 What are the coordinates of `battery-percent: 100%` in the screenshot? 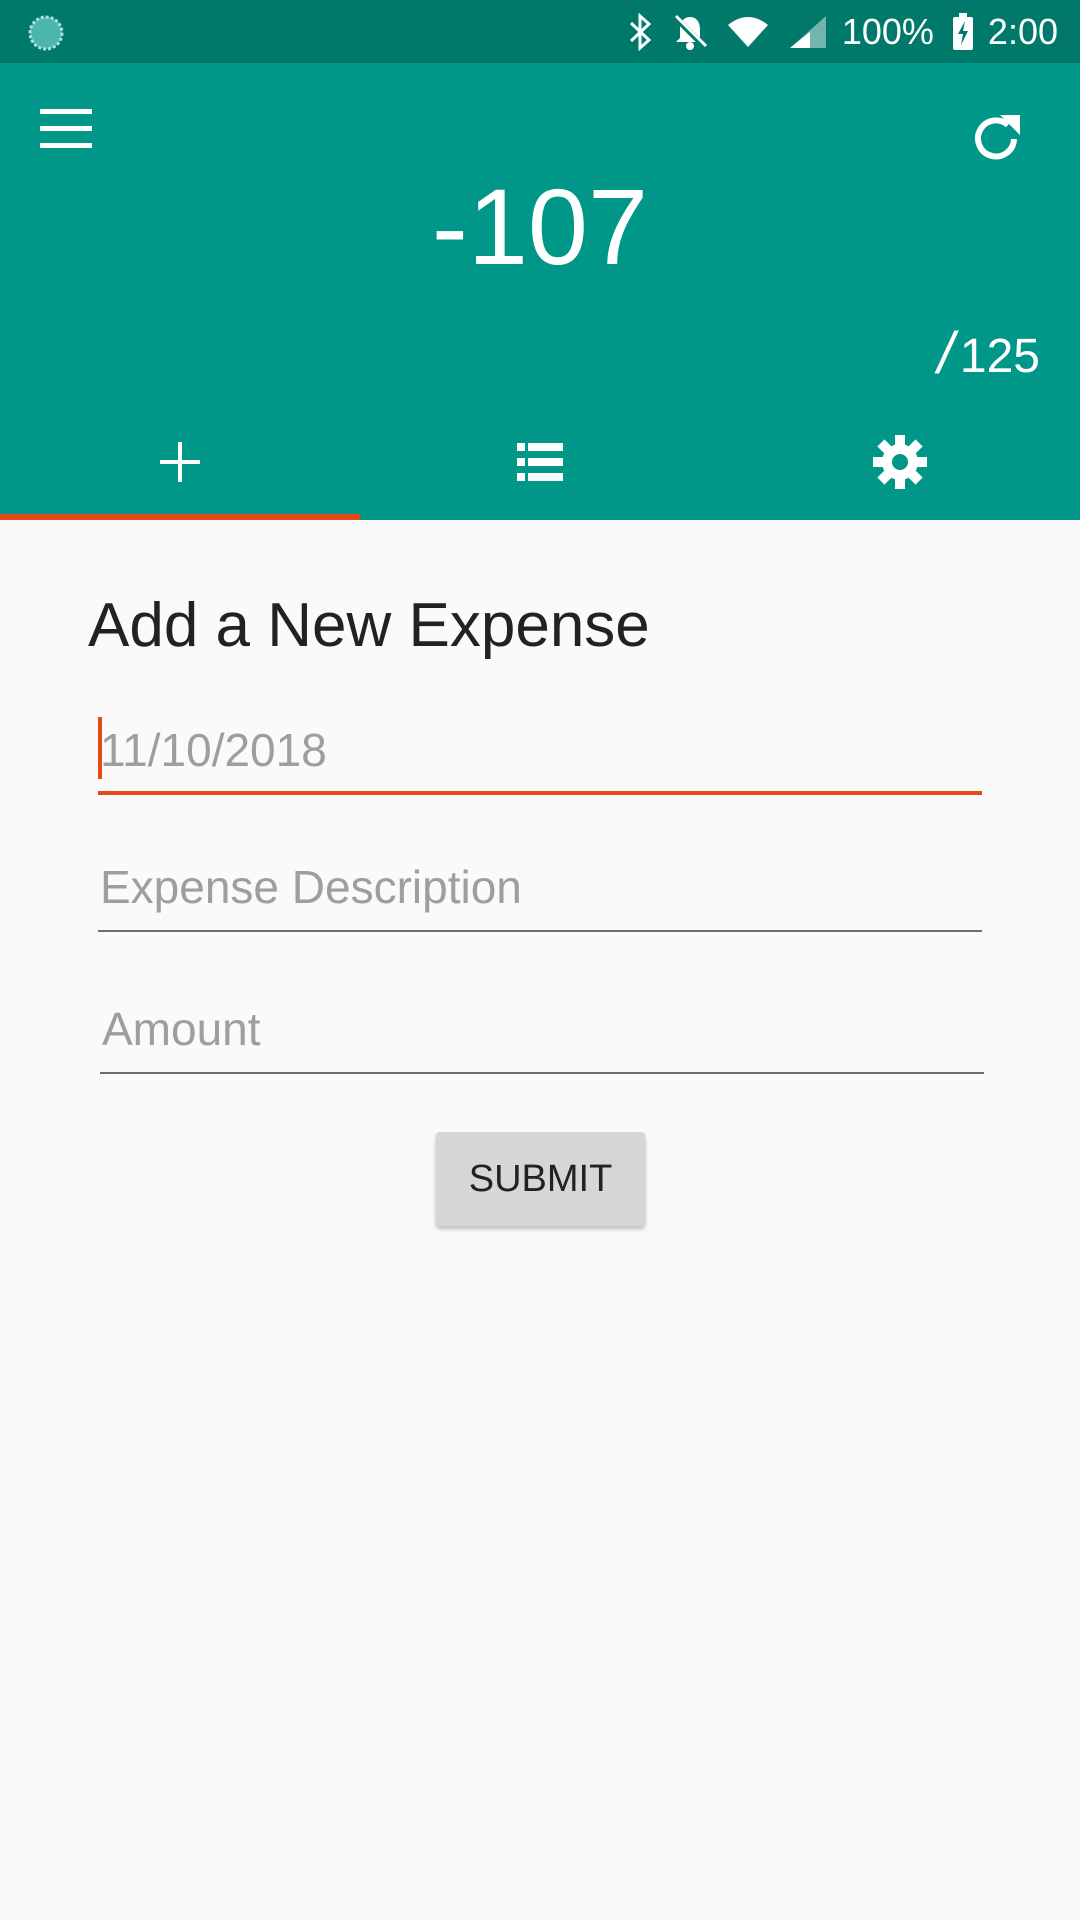 It's located at (887, 31).